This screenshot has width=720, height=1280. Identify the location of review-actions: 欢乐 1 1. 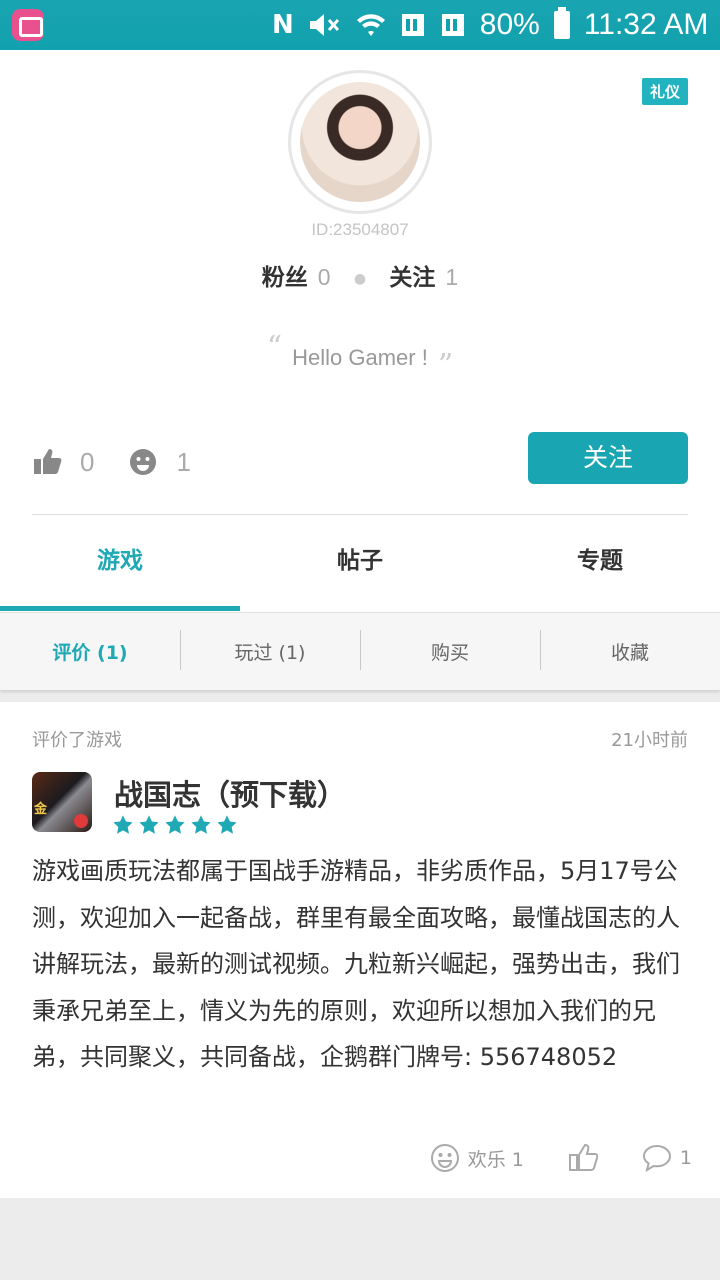
(539, 1158).